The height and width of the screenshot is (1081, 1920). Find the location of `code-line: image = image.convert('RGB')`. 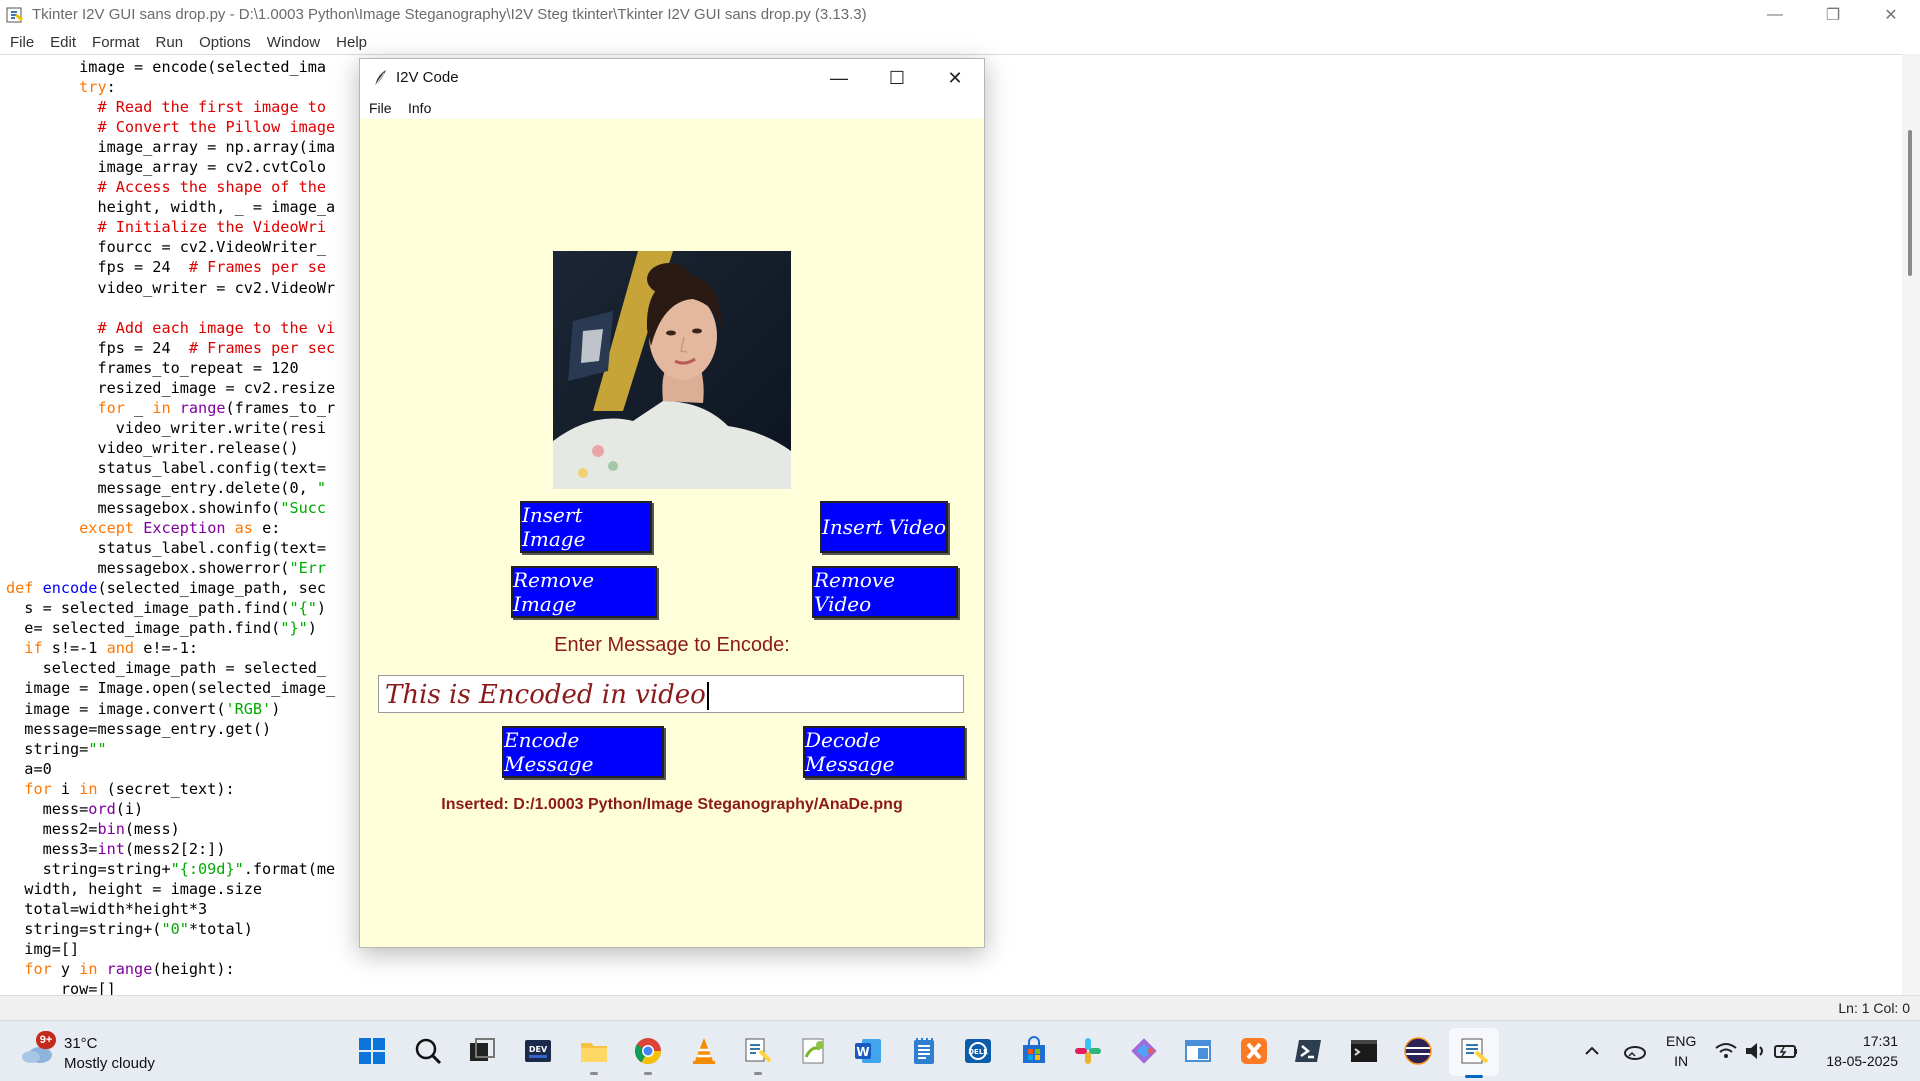

code-line: image = image.convert('RGB') is located at coordinates (152, 708).